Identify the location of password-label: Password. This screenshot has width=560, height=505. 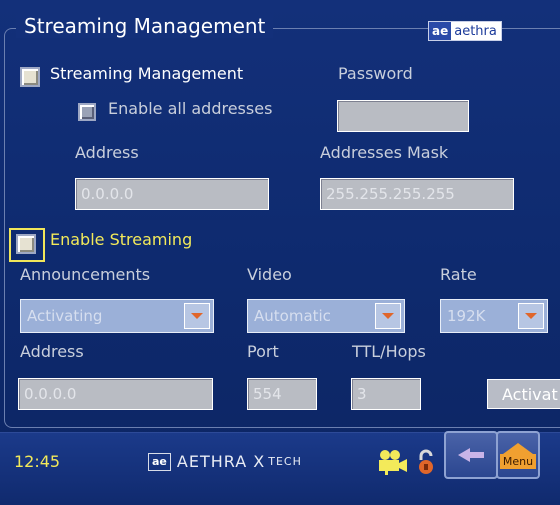
(375, 73).